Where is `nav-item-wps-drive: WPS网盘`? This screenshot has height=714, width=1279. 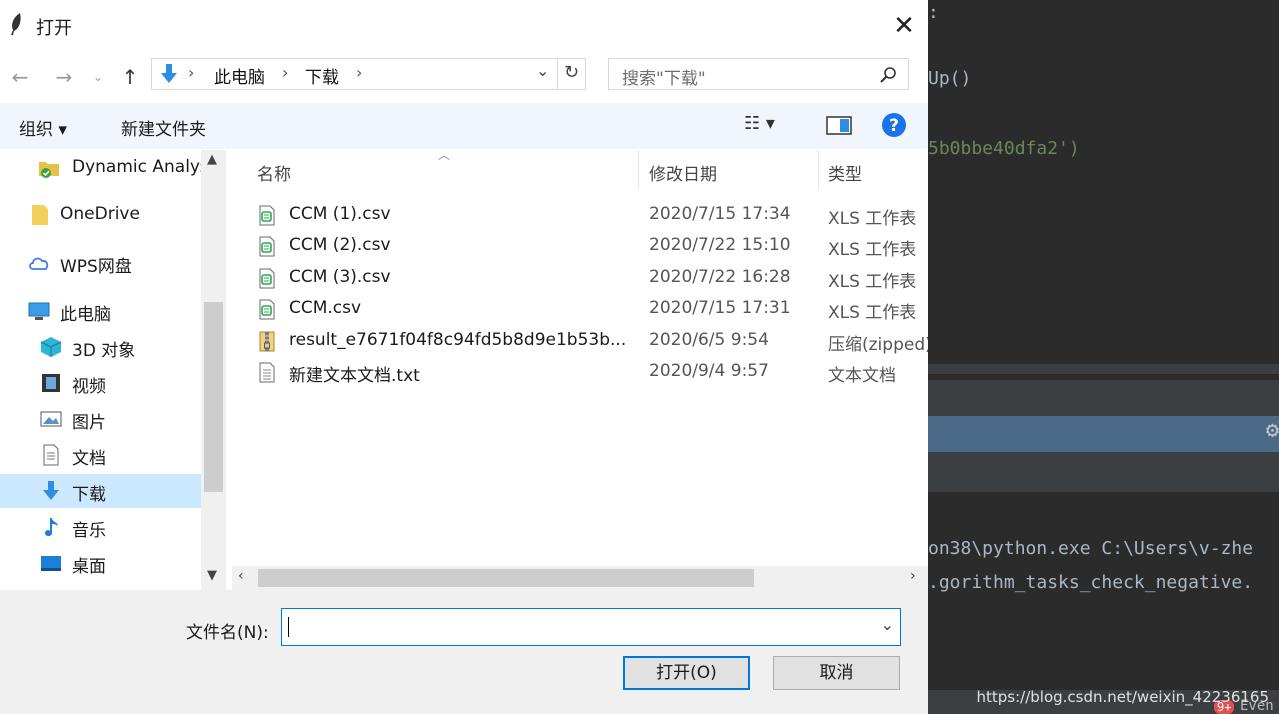
nav-item-wps-drive: WPS网盘 is located at coordinates (100, 263).